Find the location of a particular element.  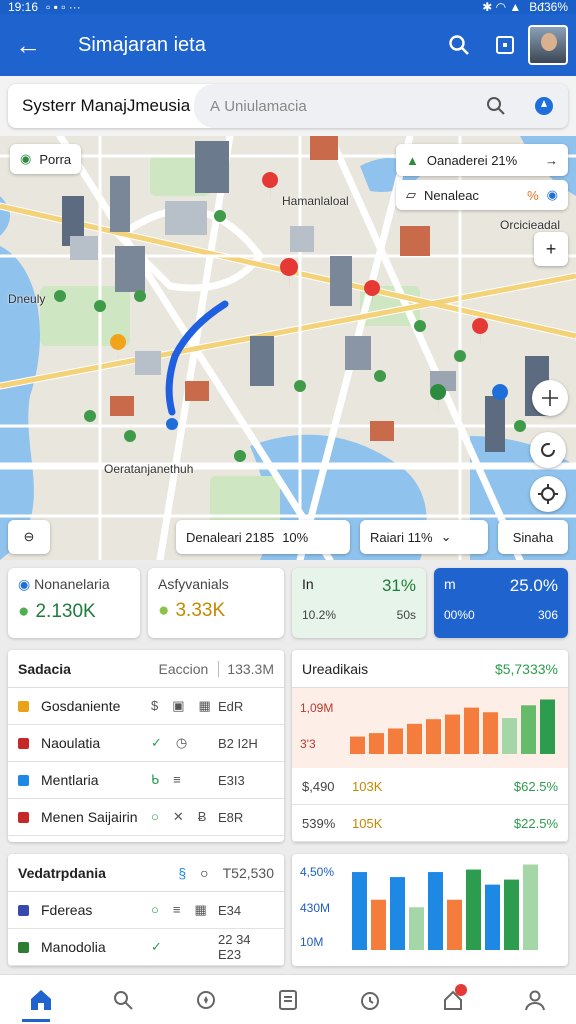

system-label: Systerr ManajJmeusia is located at coordinates (106, 105).